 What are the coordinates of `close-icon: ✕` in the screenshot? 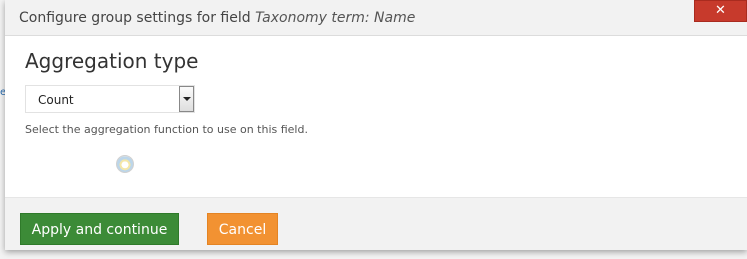 It's located at (720, 10).